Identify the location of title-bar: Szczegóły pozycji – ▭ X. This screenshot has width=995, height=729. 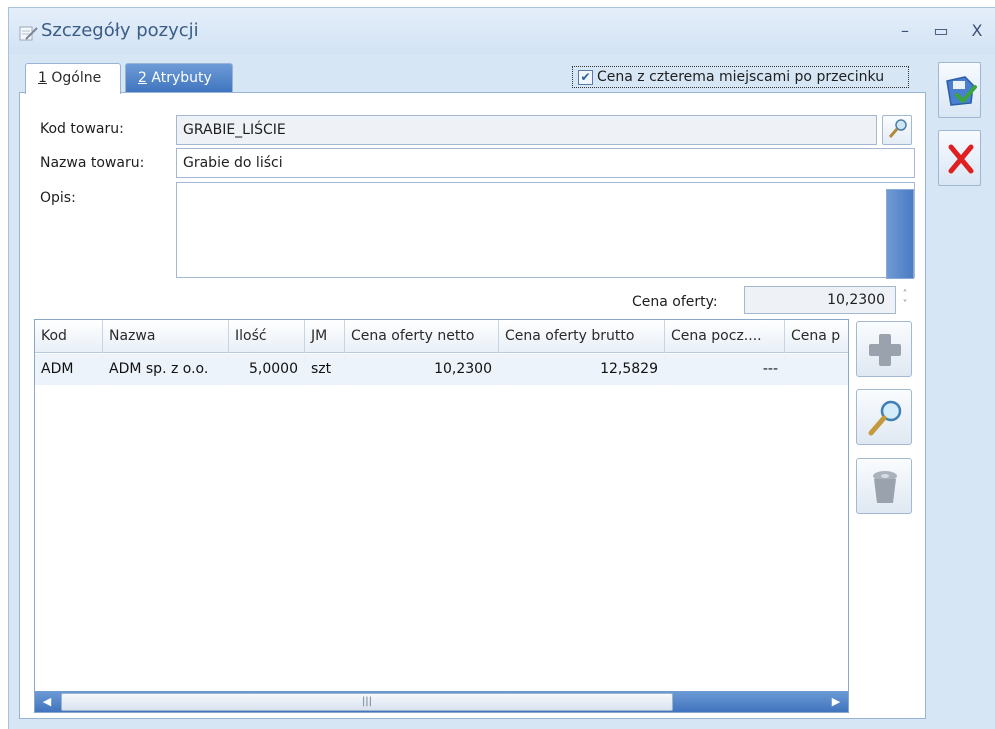
(502, 31).